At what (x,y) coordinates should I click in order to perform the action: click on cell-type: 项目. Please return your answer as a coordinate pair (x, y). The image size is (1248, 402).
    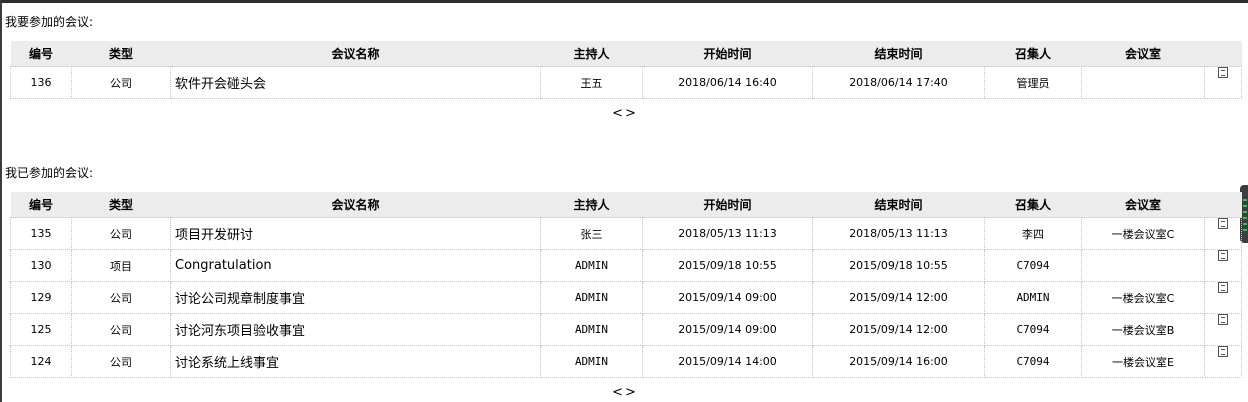
    Looking at the image, I should click on (121, 265).